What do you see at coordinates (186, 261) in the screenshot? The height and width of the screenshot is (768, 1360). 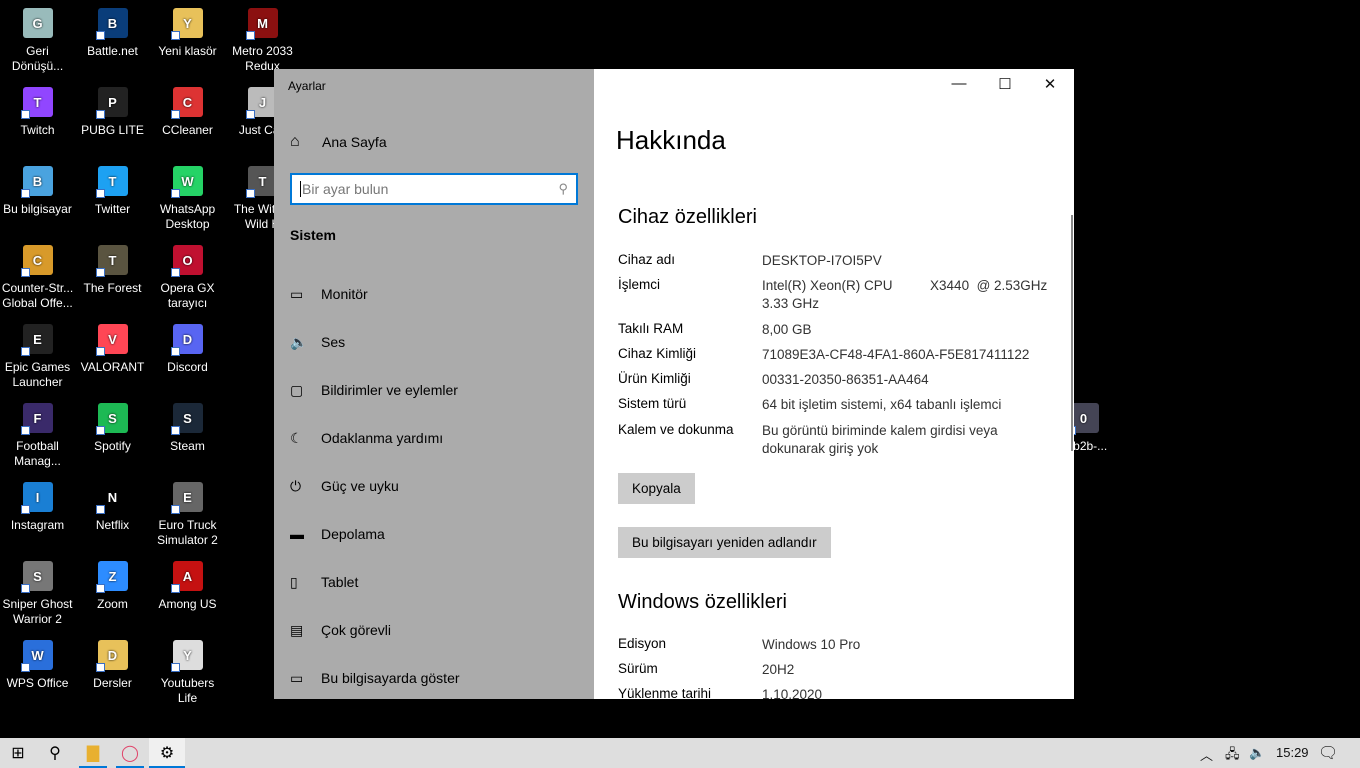 I see `opera-gx-icon: O` at bounding box center [186, 261].